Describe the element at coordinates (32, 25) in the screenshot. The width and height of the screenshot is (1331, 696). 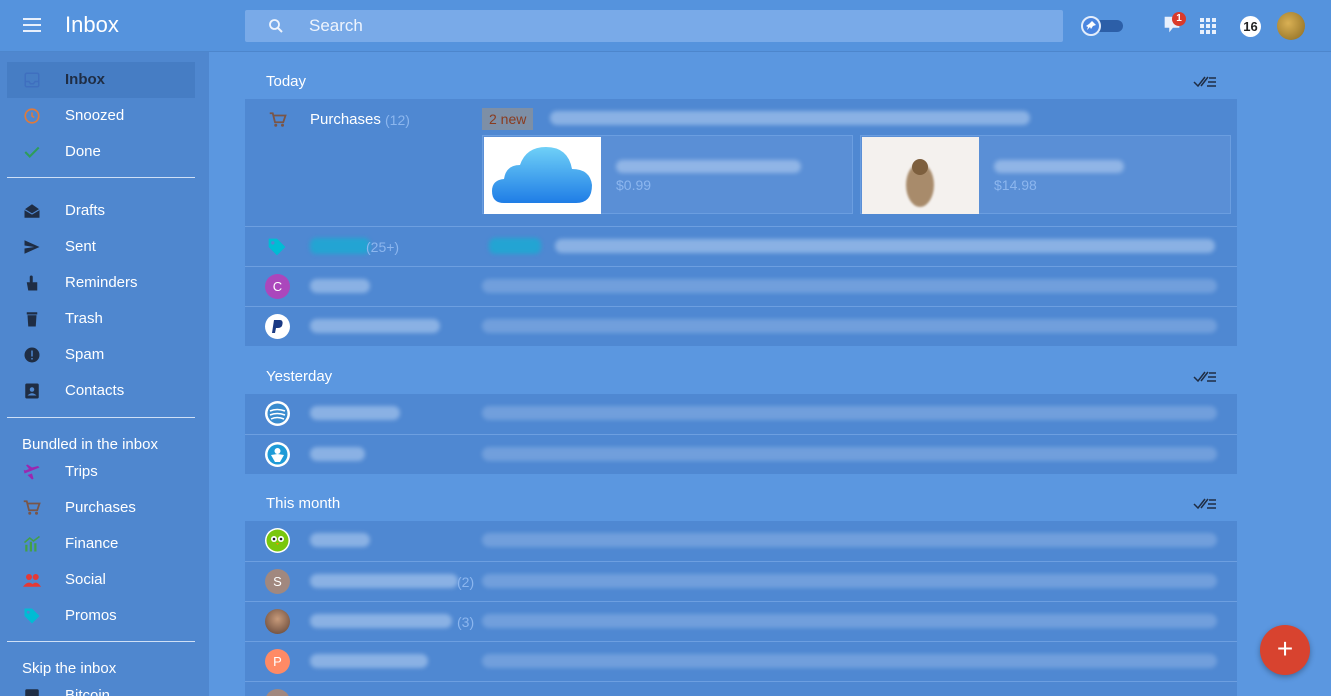
I see `hamburger-menu-icon` at that location.